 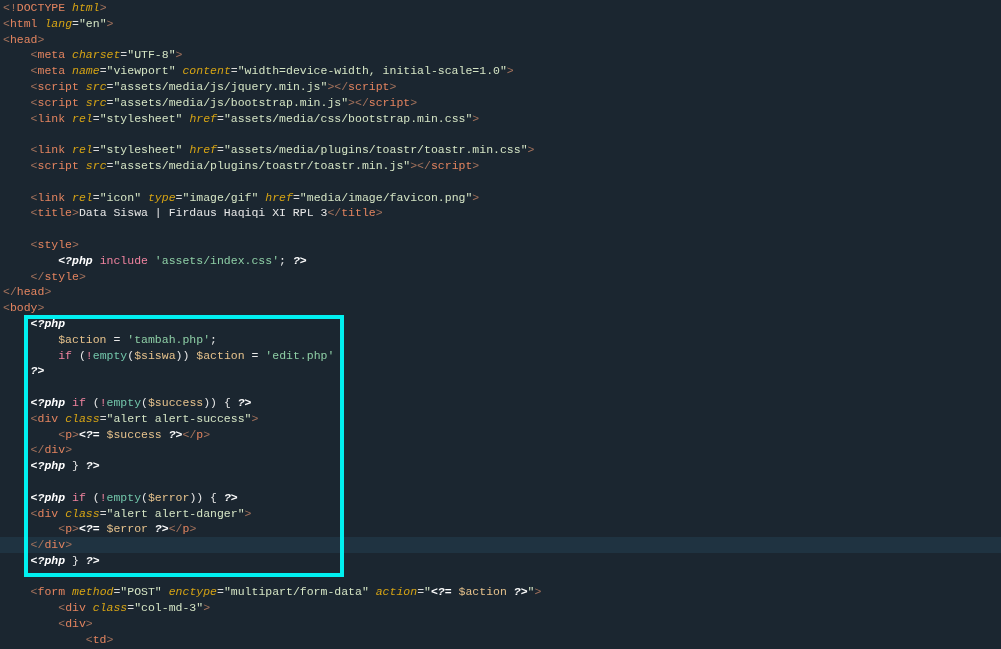 What do you see at coordinates (37, 371) in the screenshot?
I see `code-line: ?>` at bounding box center [37, 371].